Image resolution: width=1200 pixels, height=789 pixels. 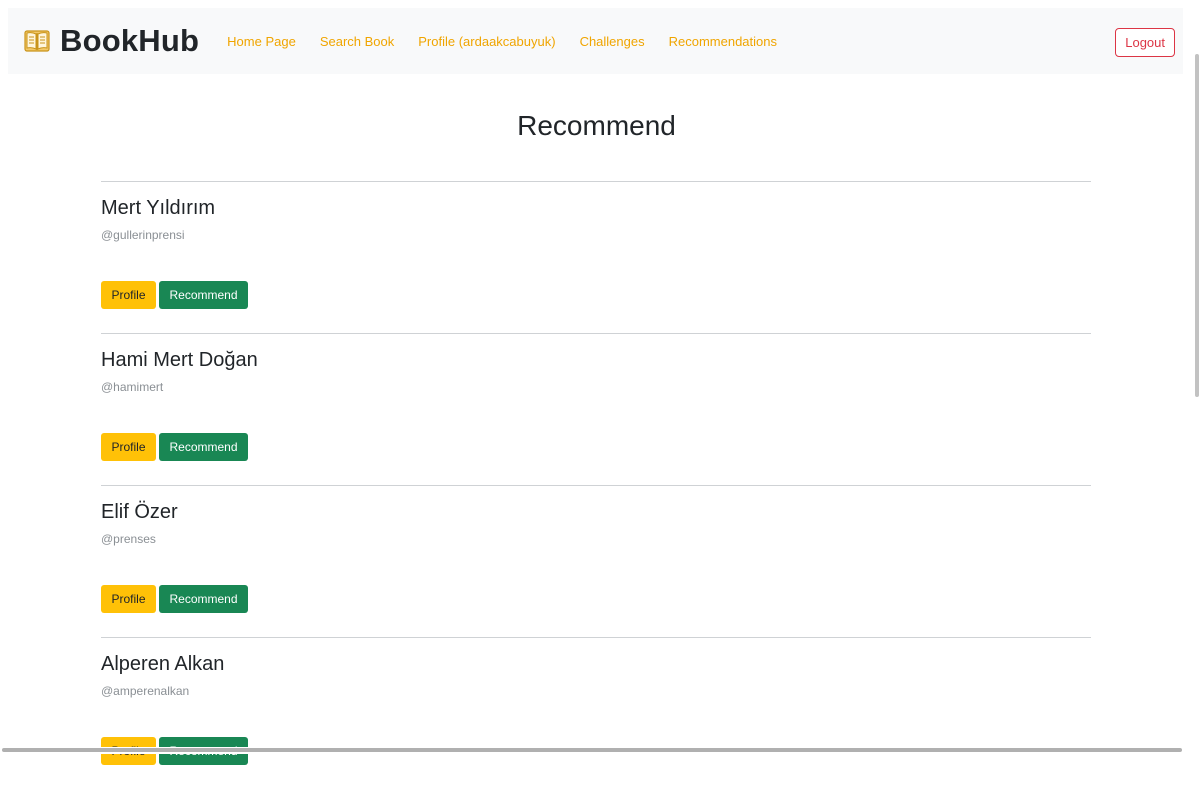 What do you see at coordinates (592, 750) in the screenshot?
I see `horizontal-scrollbar-thumb` at bounding box center [592, 750].